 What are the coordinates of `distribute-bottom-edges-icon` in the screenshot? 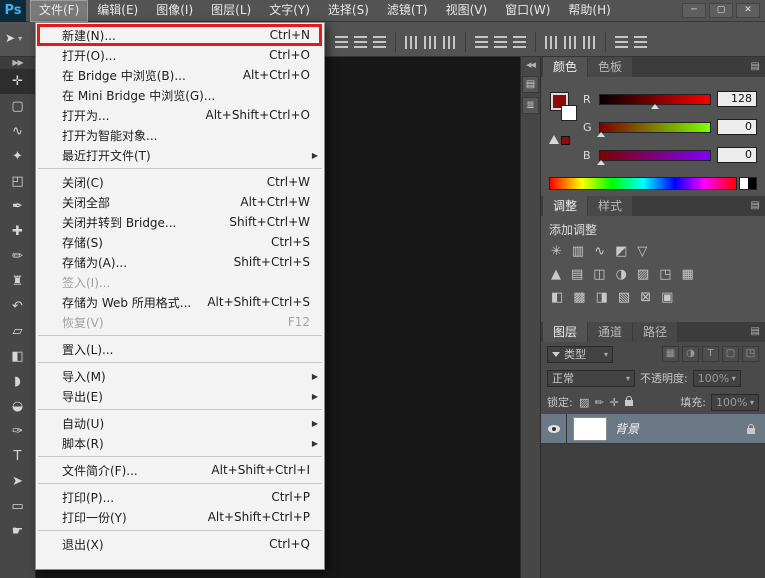 It's located at (519, 42).